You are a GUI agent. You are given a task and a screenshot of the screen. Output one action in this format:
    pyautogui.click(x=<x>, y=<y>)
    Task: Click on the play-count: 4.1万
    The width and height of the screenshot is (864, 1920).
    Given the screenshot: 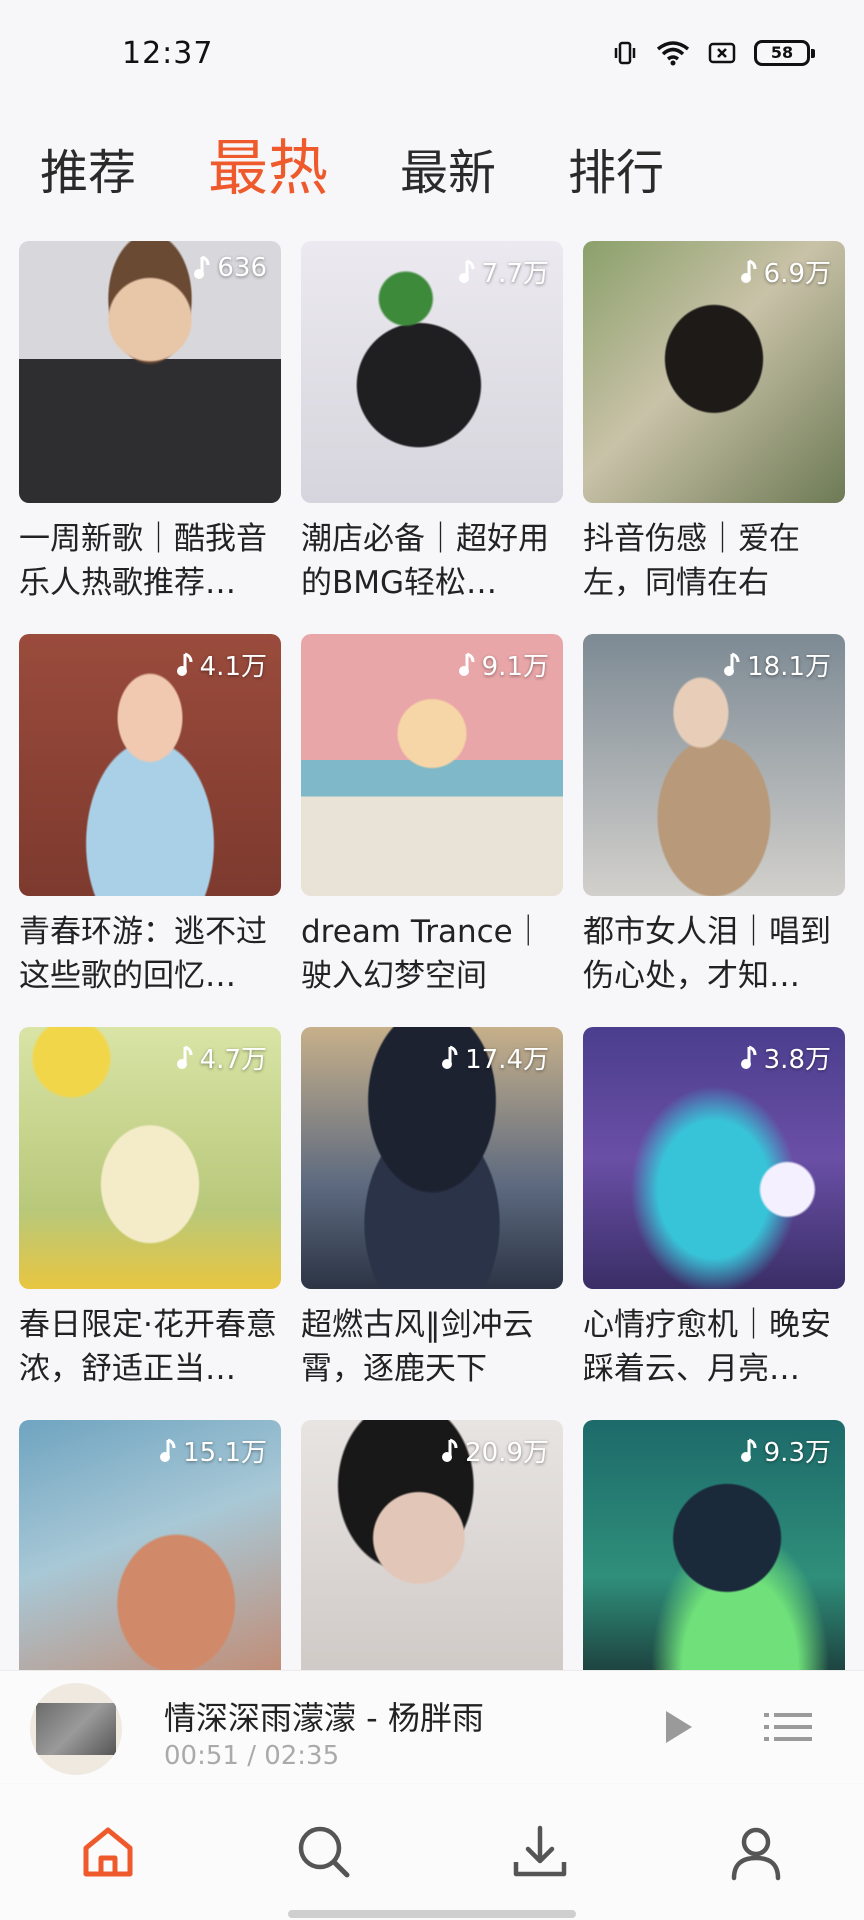 What is the action you would take?
    pyautogui.click(x=221, y=664)
    